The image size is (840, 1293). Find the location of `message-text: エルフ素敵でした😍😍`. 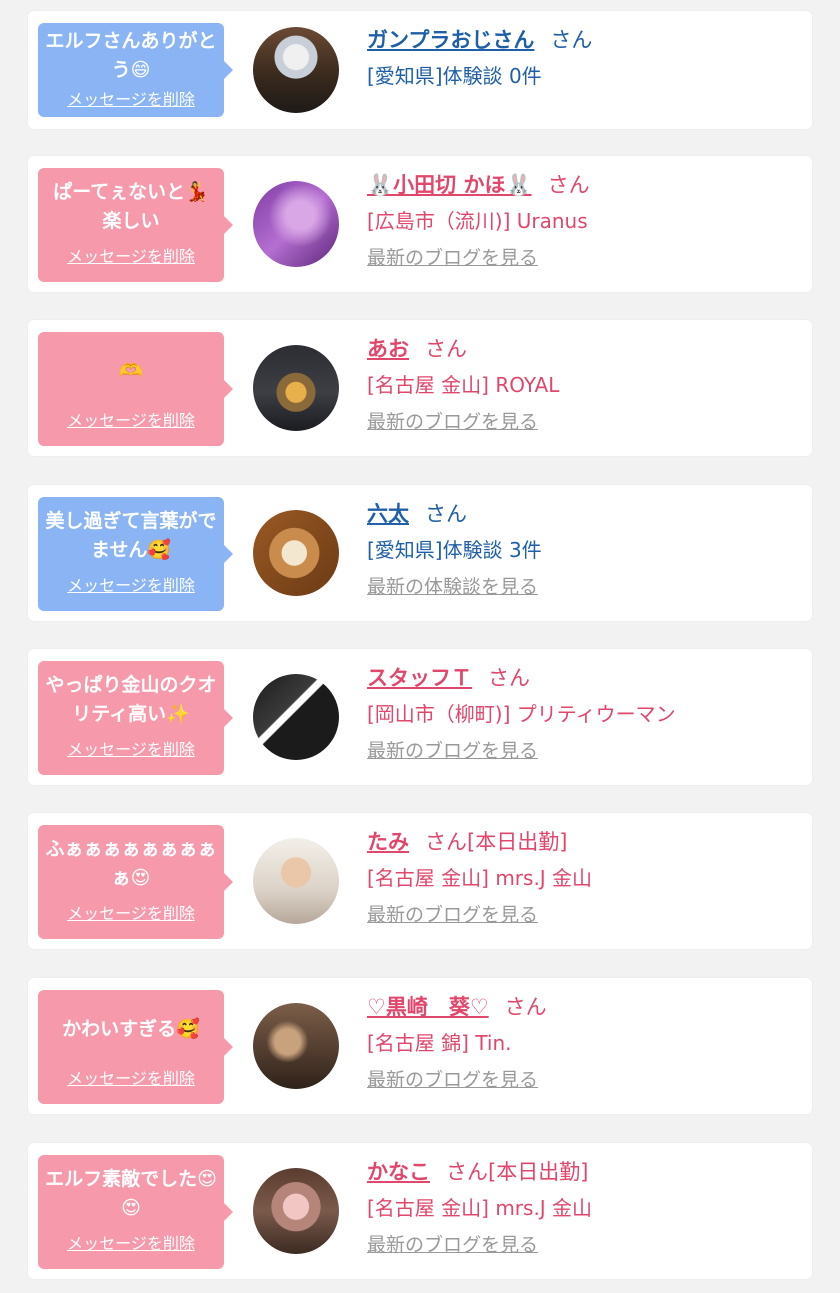

message-text: エルフ素敵でした😍😍 is located at coordinates (131, 1193).